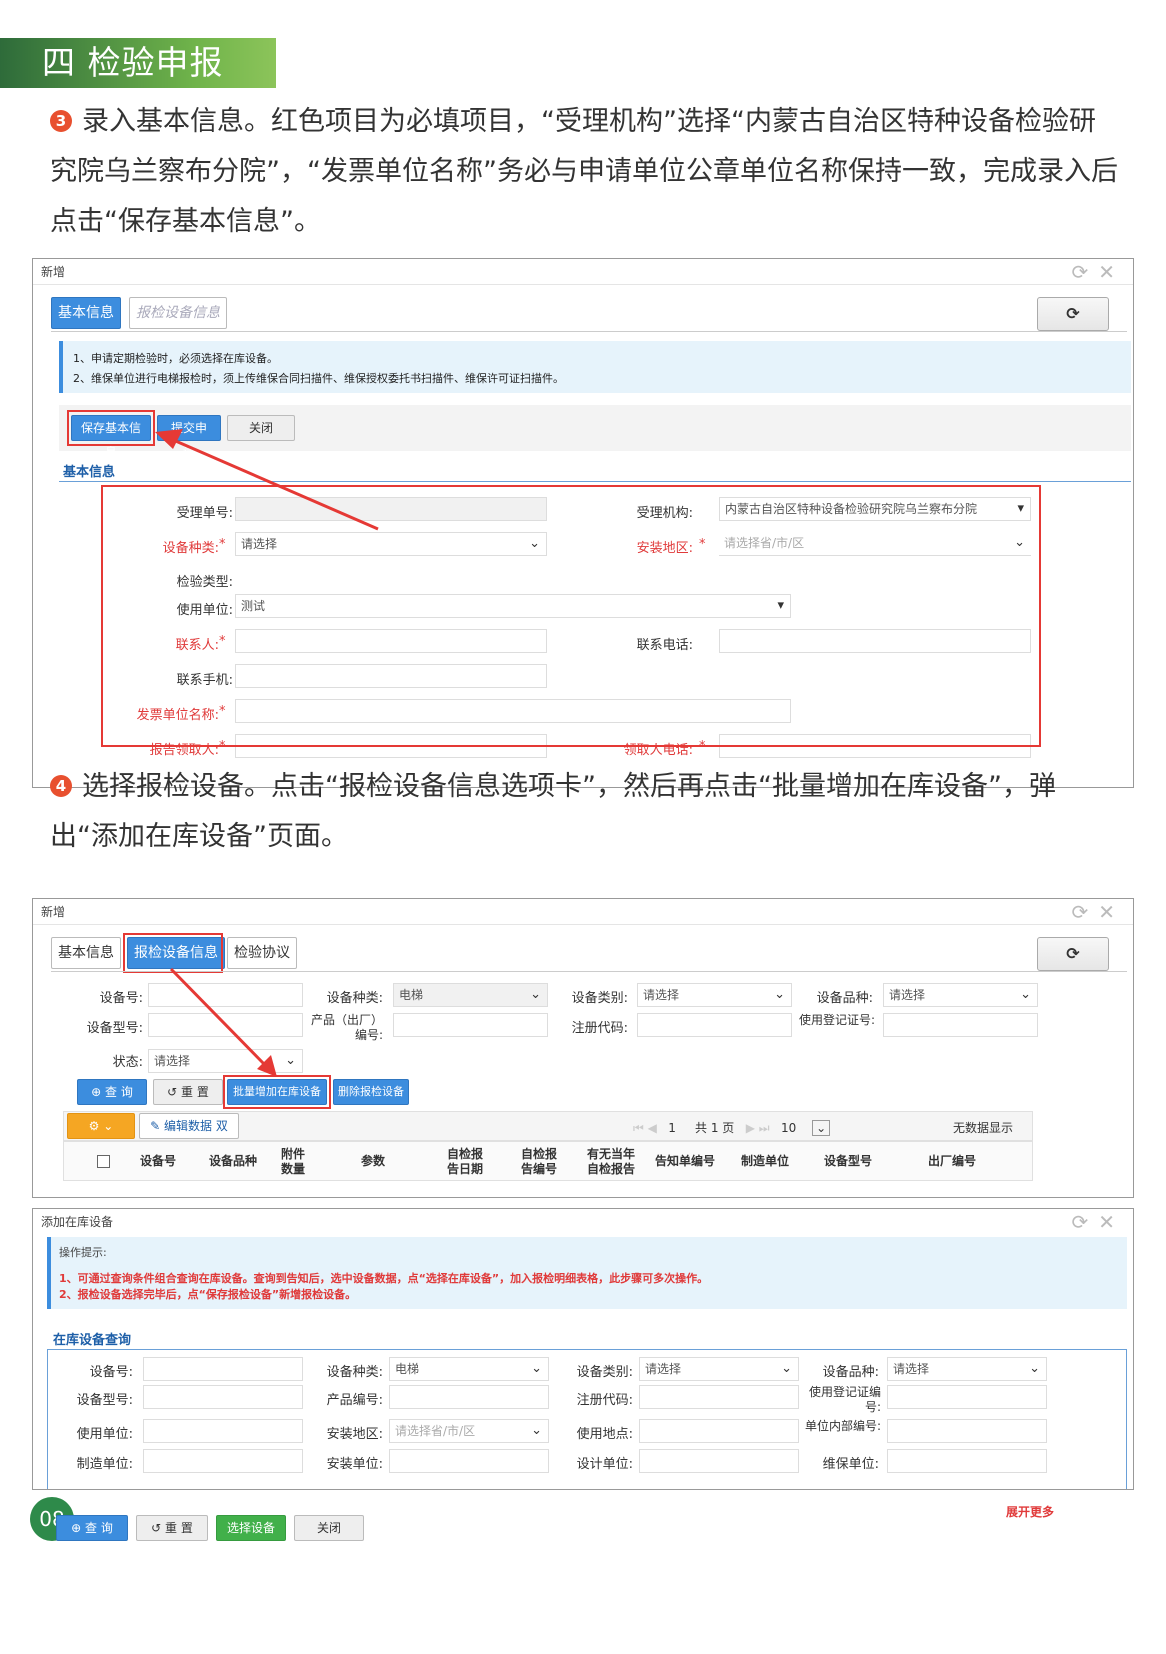  I want to click on label-equip-no: 设备号:, so click(111, 1372).